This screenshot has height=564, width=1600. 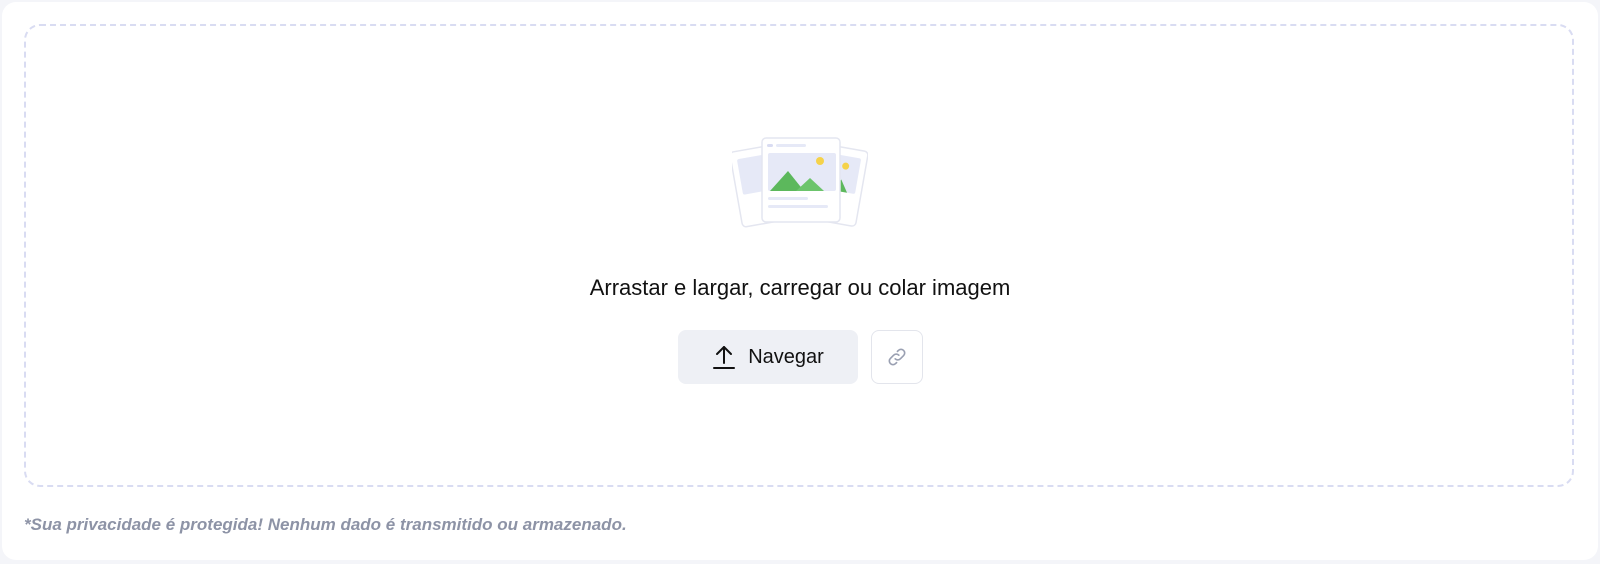 I want to click on link-icon, so click(x=897, y=357).